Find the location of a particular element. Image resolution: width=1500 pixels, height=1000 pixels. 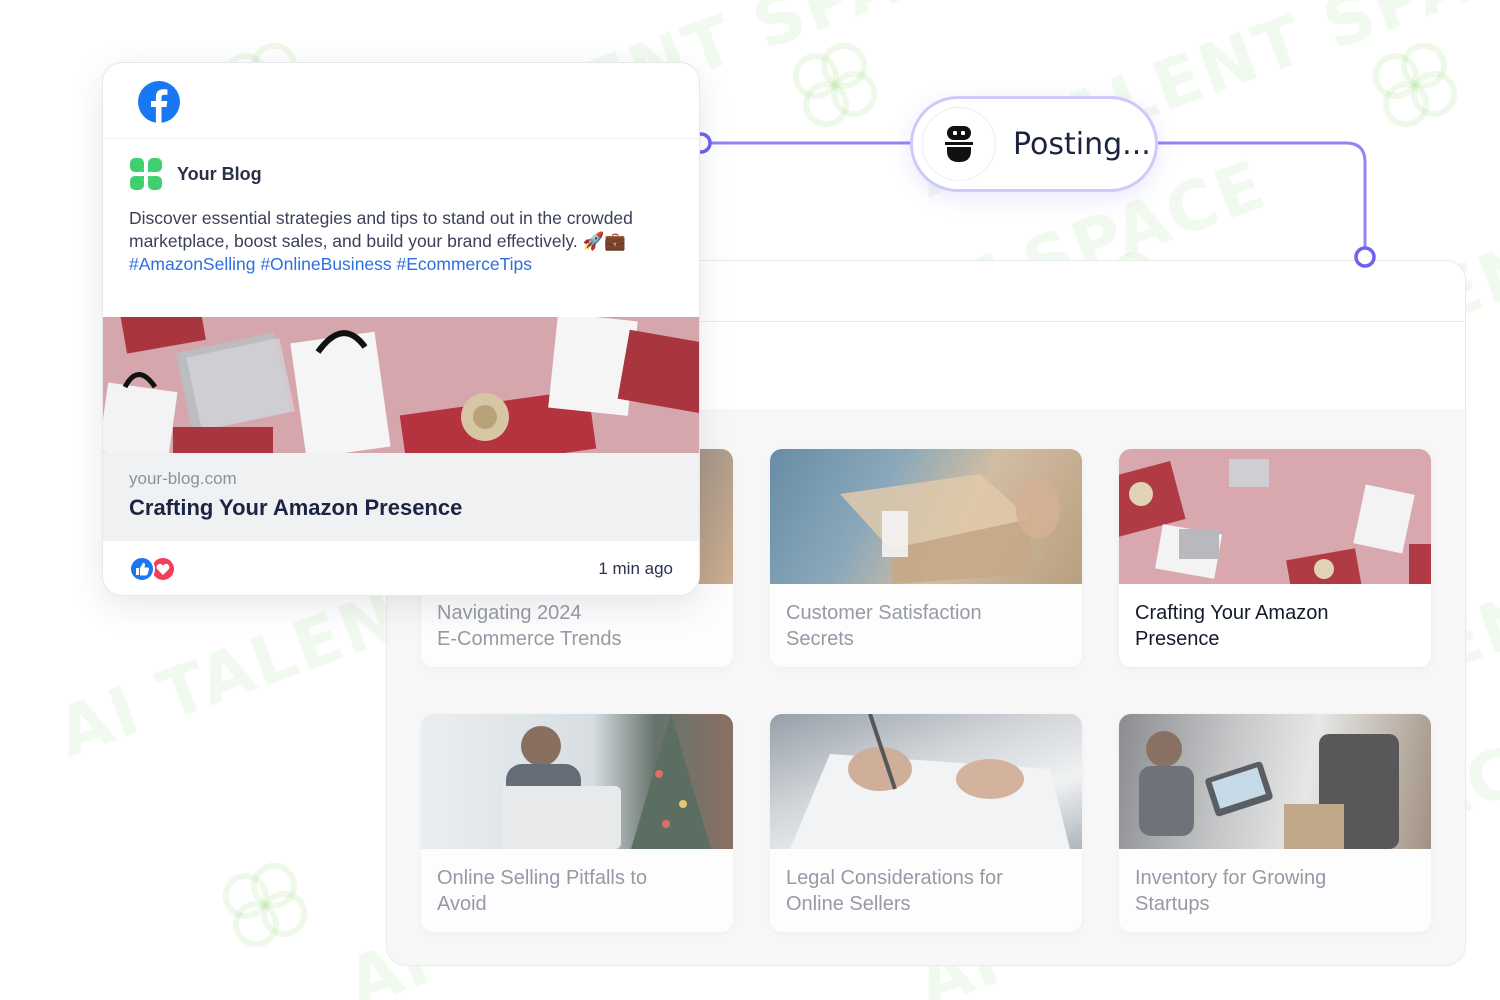

post-author-name: Your Blog is located at coordinates (219, 173).